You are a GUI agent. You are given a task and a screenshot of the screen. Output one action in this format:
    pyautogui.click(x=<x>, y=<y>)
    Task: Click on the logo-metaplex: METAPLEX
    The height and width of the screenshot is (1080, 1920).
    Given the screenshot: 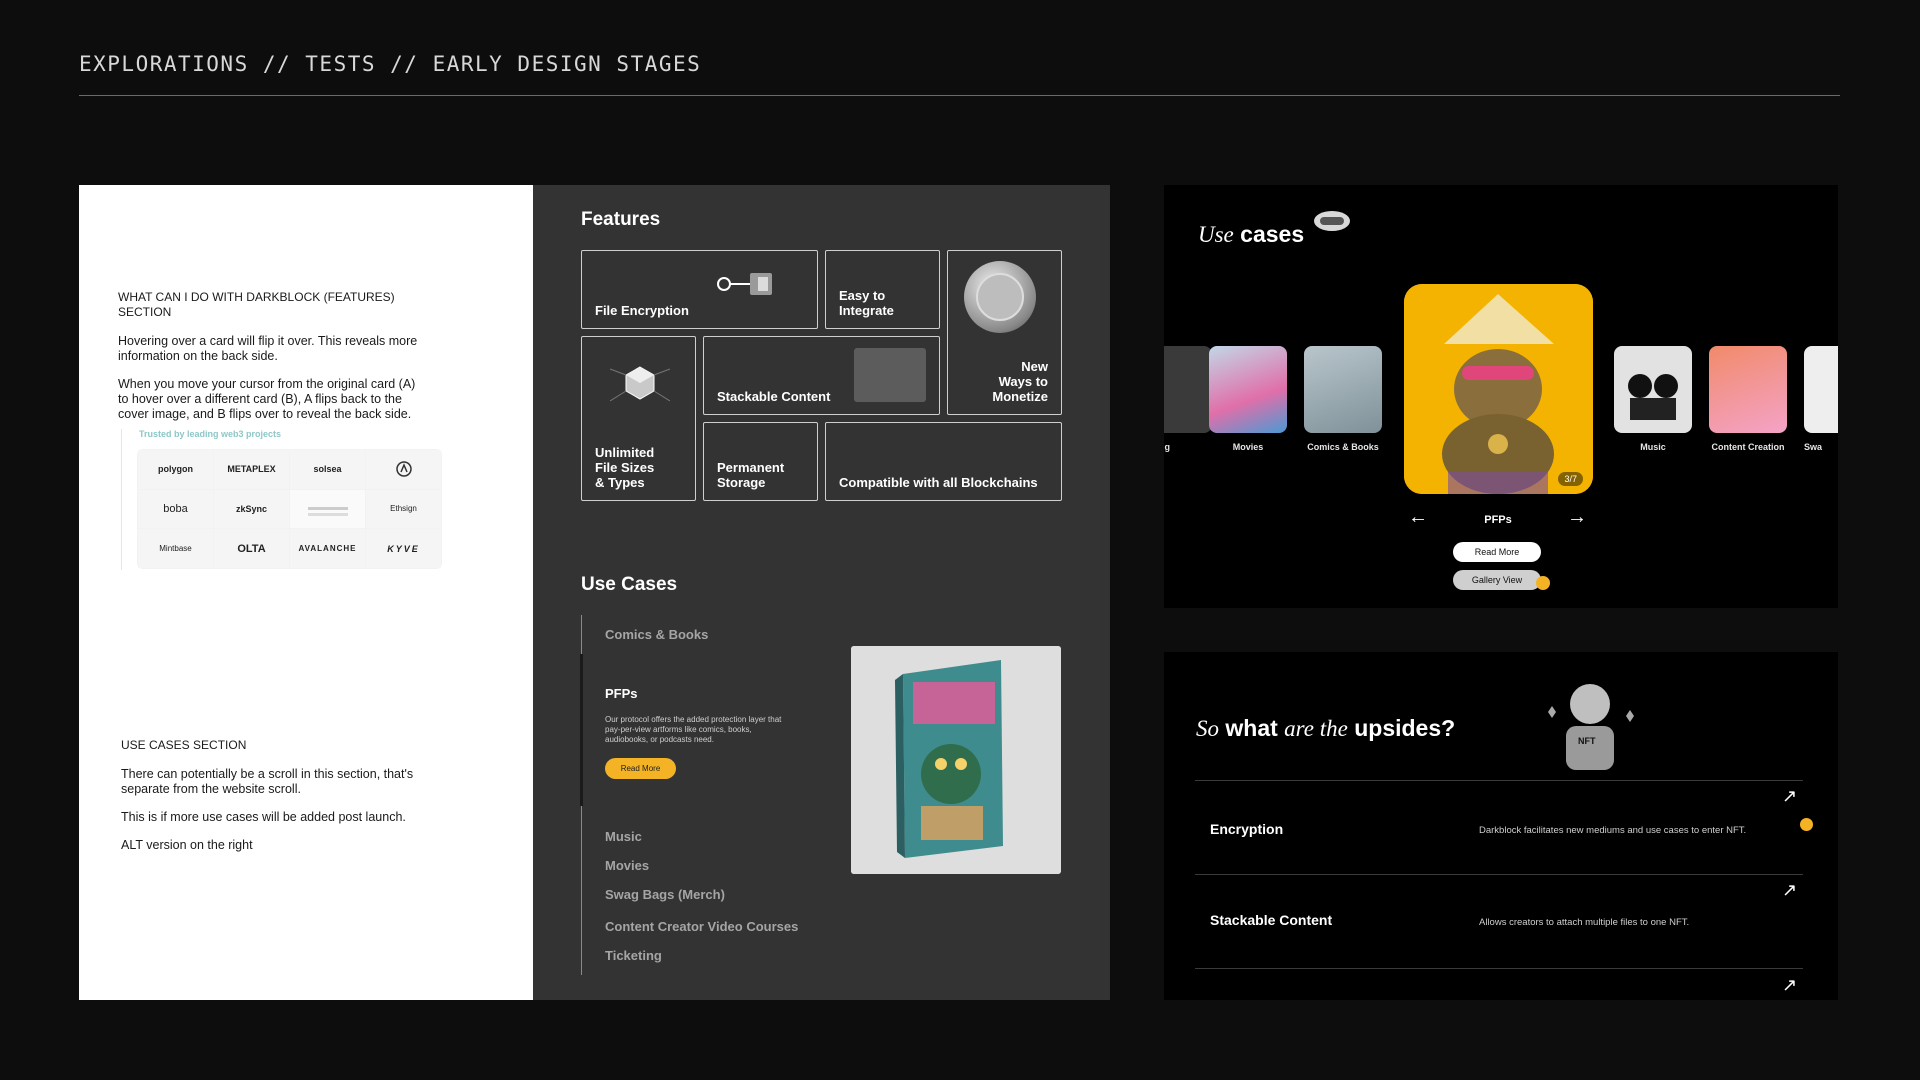 What is the action you would take?
    pyautogui.click(x=251, y=469)
    